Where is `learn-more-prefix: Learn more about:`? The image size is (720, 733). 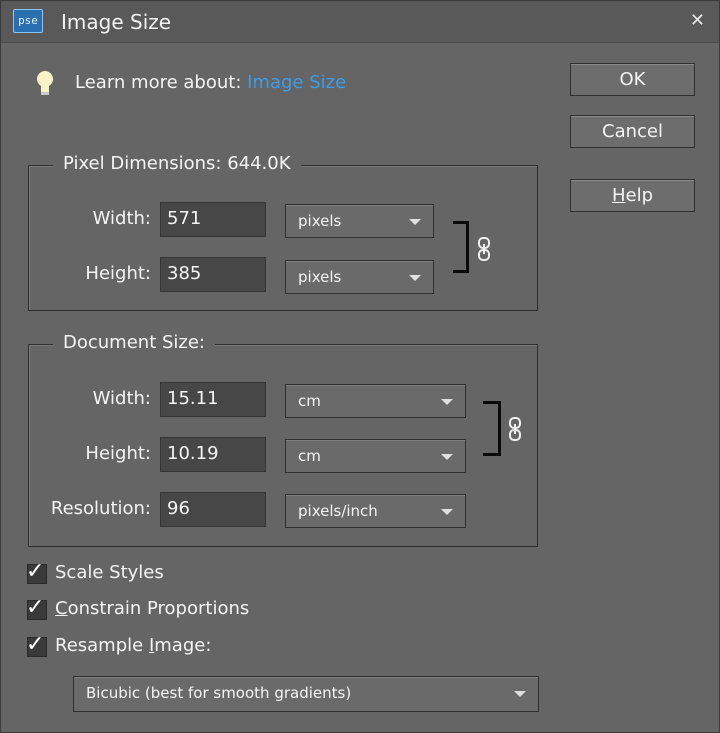
learn-more-prefix: Learn more about: is located at coordinates (161, 82).